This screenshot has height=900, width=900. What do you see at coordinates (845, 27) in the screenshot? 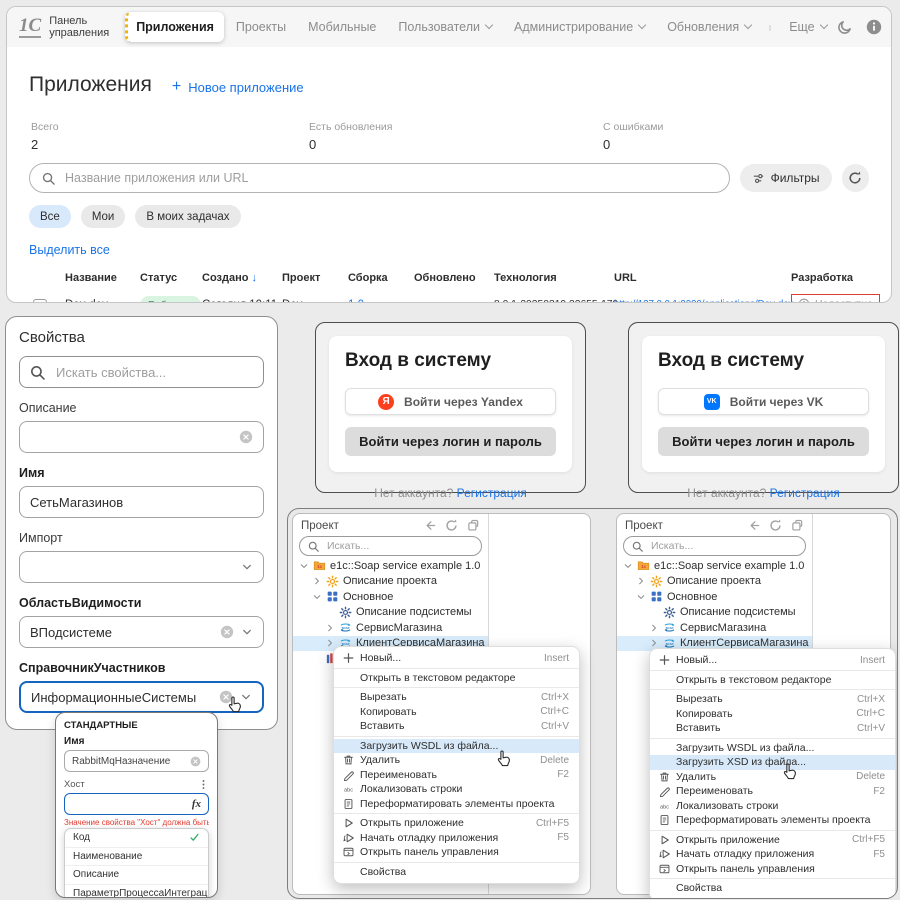
I see `dark-mode-icon` at bounding box center [845, 27].